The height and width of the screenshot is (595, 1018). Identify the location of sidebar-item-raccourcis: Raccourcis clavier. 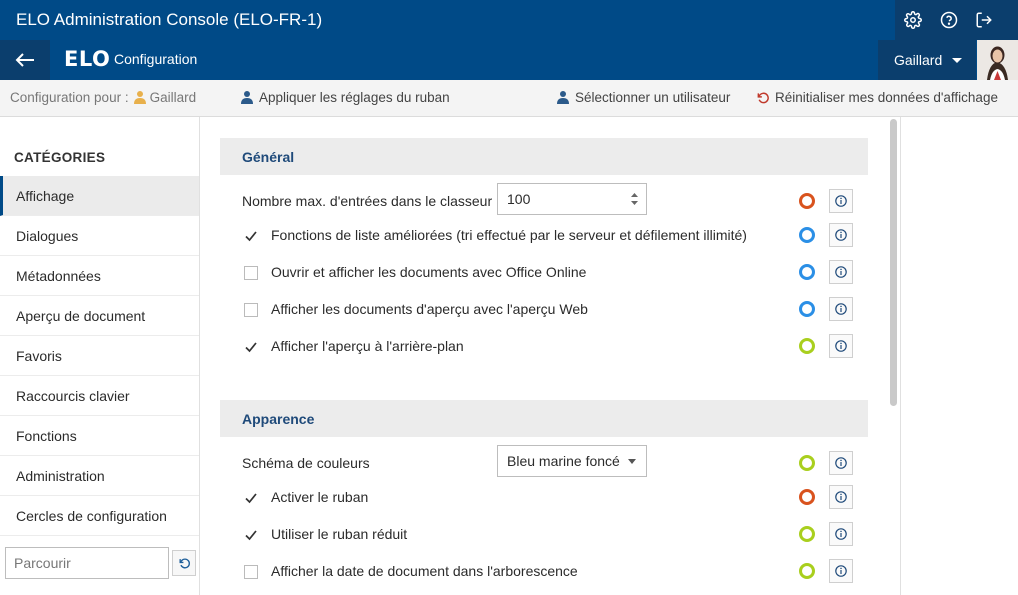
(99, 396).